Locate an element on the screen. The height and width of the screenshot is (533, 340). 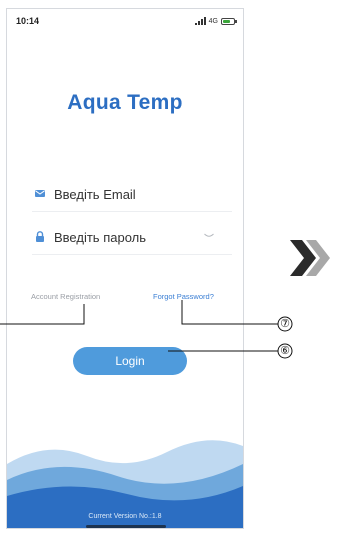
callout-7: ⑦ is located at coordinates (285, 324).